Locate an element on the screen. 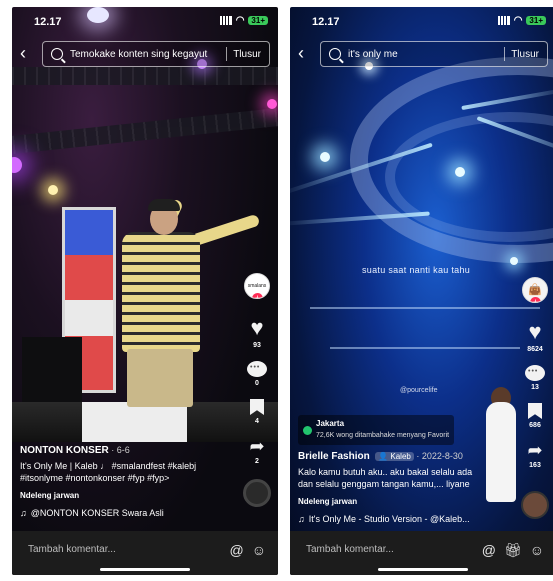 The width and height of the screenshot is (553, 581). battery-icon: 31+ is located at coordinates (258, 20).